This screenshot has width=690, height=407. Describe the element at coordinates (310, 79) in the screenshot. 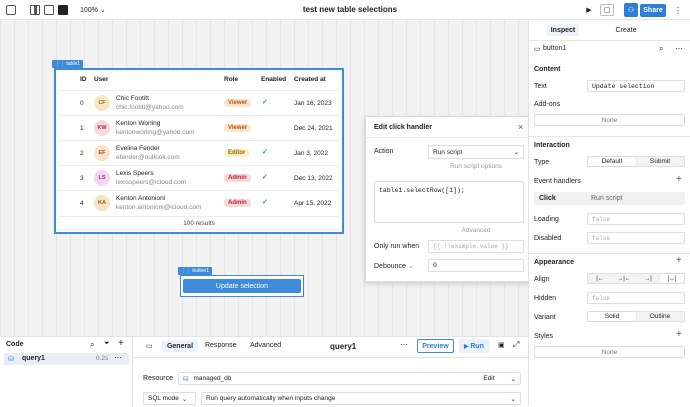

I see `column-header-created: Created at` at that location.